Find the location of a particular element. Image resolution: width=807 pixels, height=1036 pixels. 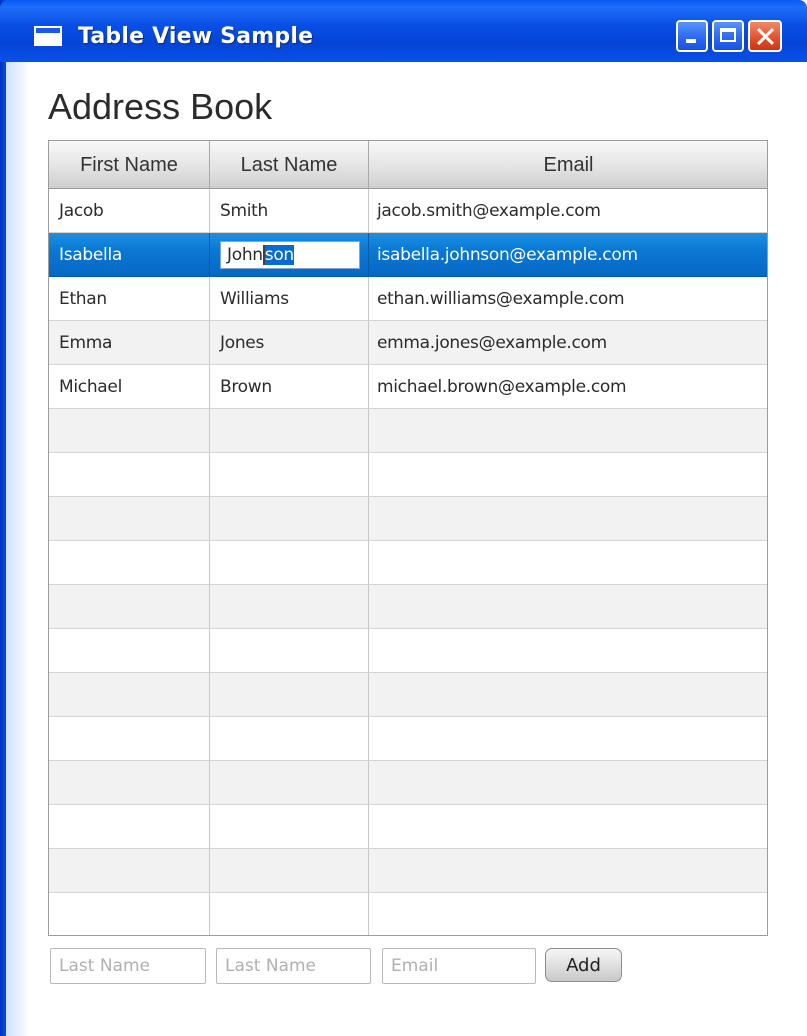

window-title: Table View Sample is located at coordinates (196, 36).